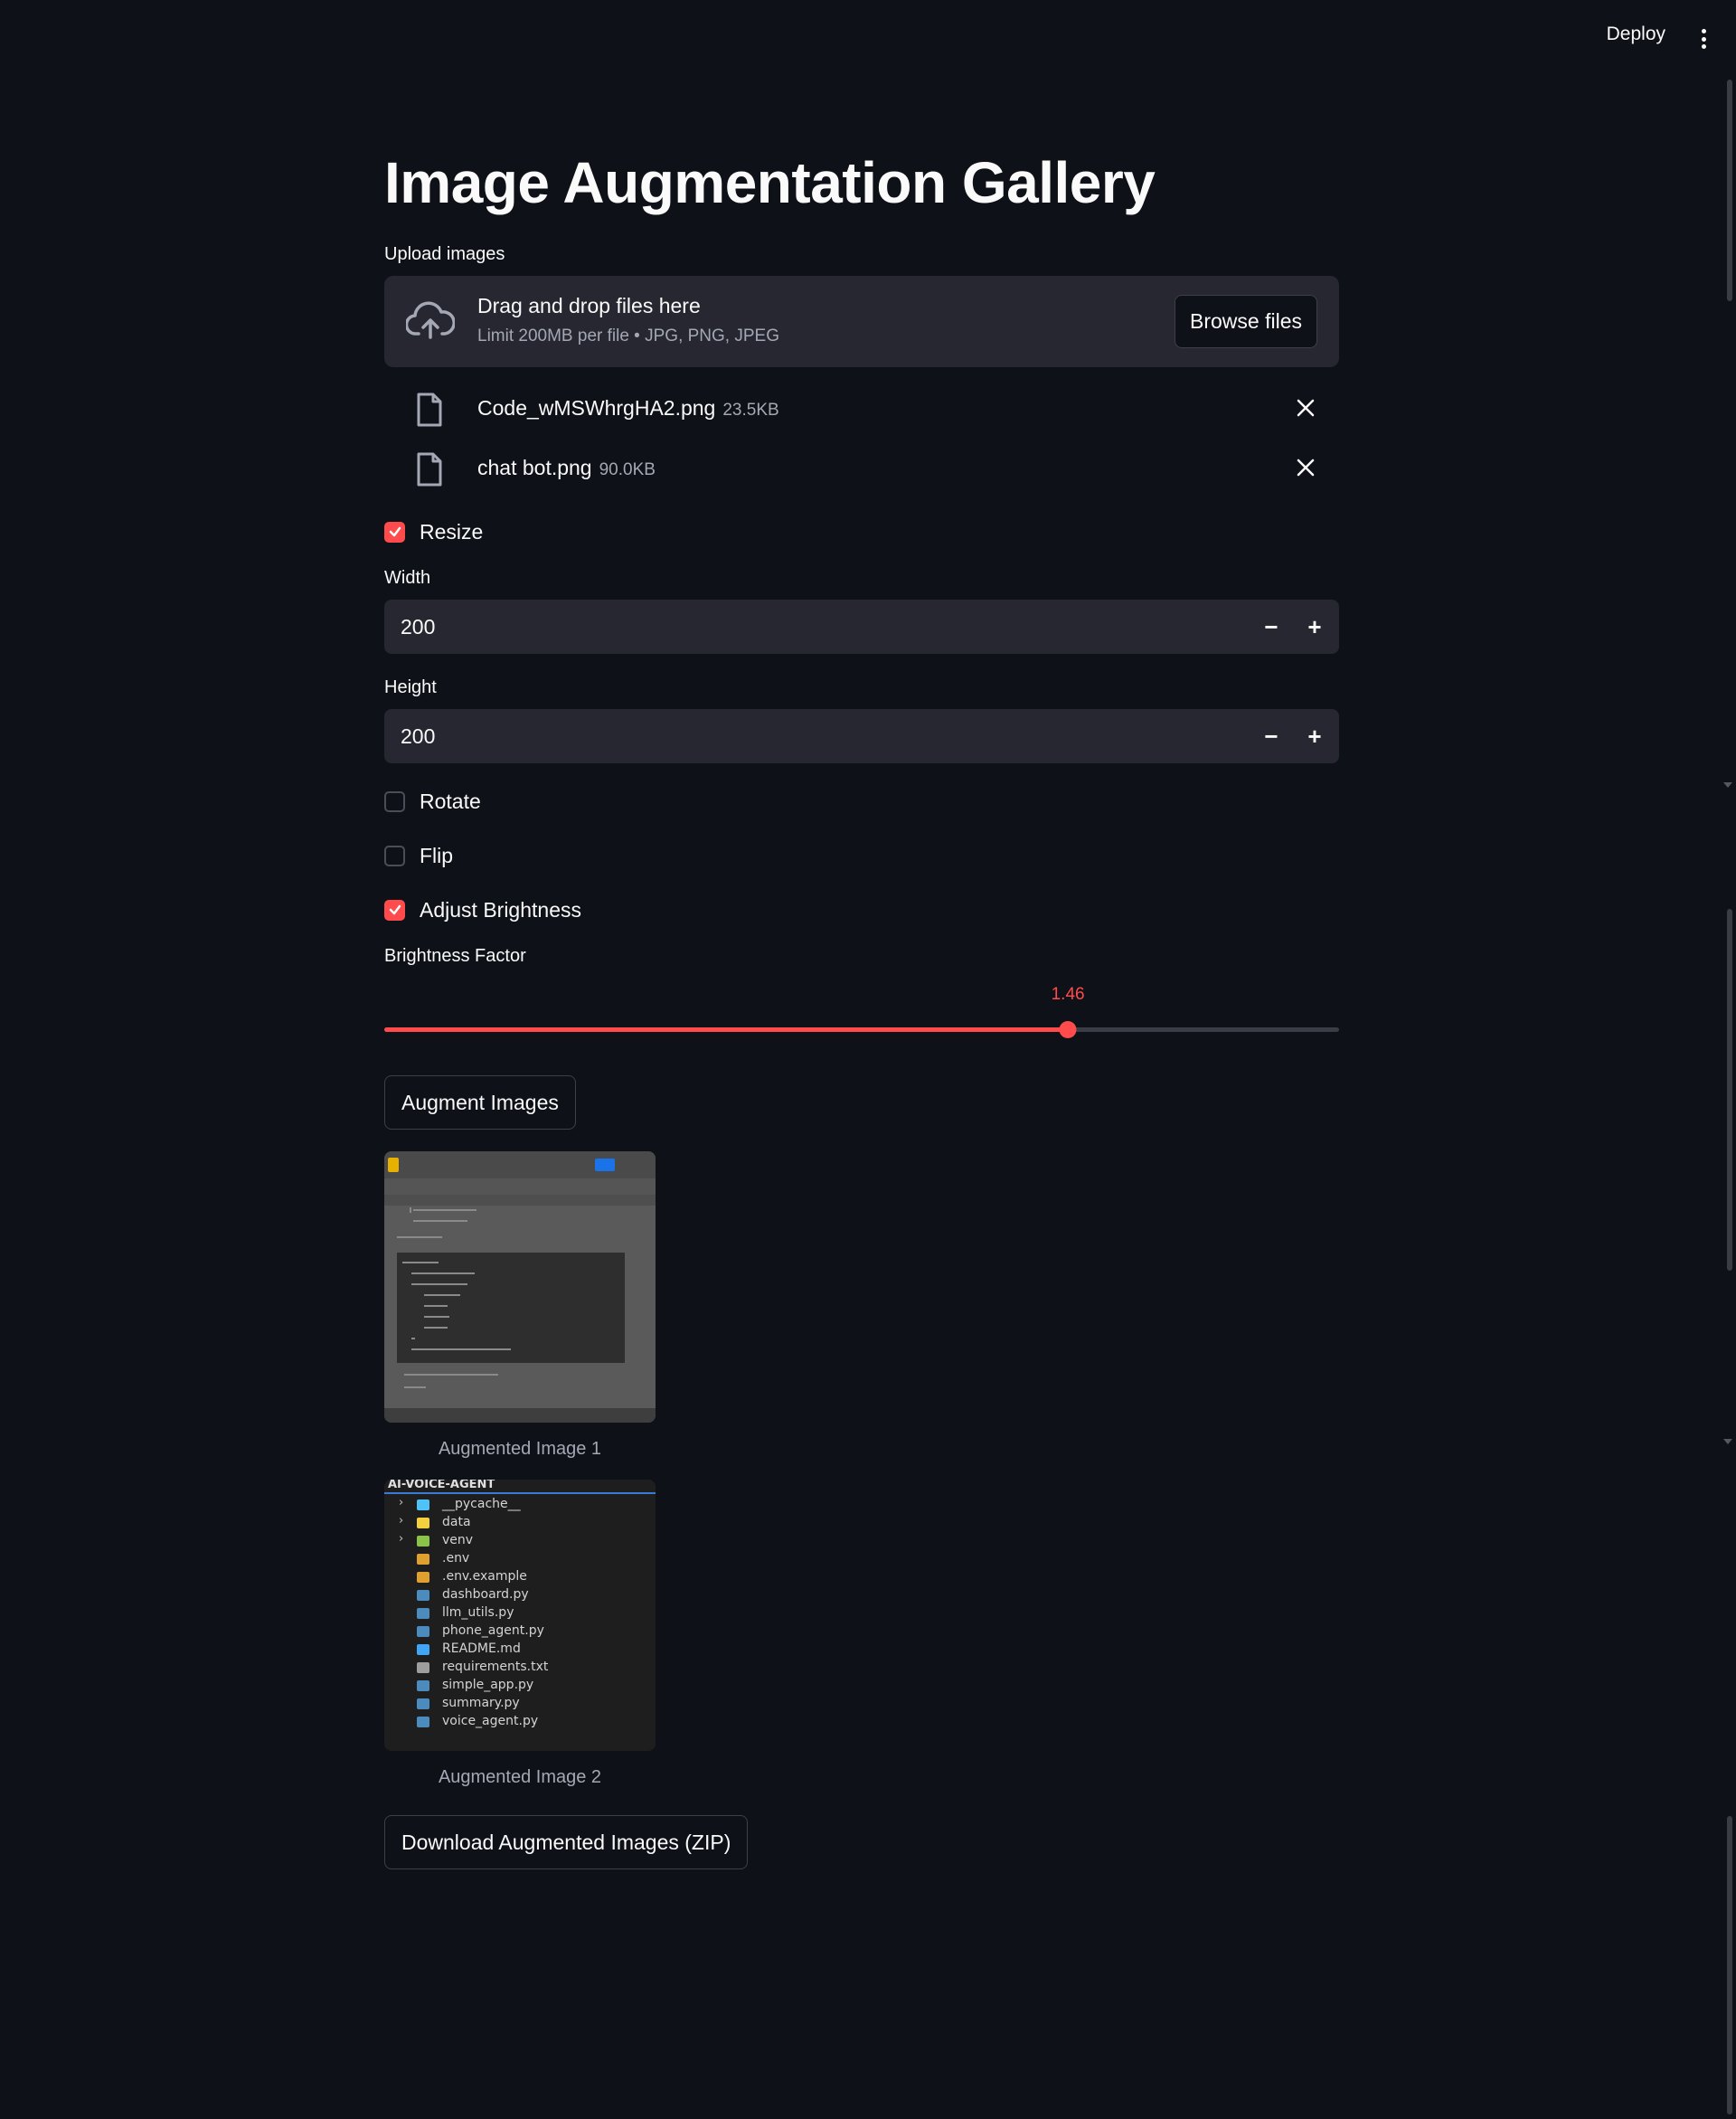  What do you see at coordinates (627, 469) in the screenshot?
I see `file-size: 90.0KB` at bounding box center [627, 469].